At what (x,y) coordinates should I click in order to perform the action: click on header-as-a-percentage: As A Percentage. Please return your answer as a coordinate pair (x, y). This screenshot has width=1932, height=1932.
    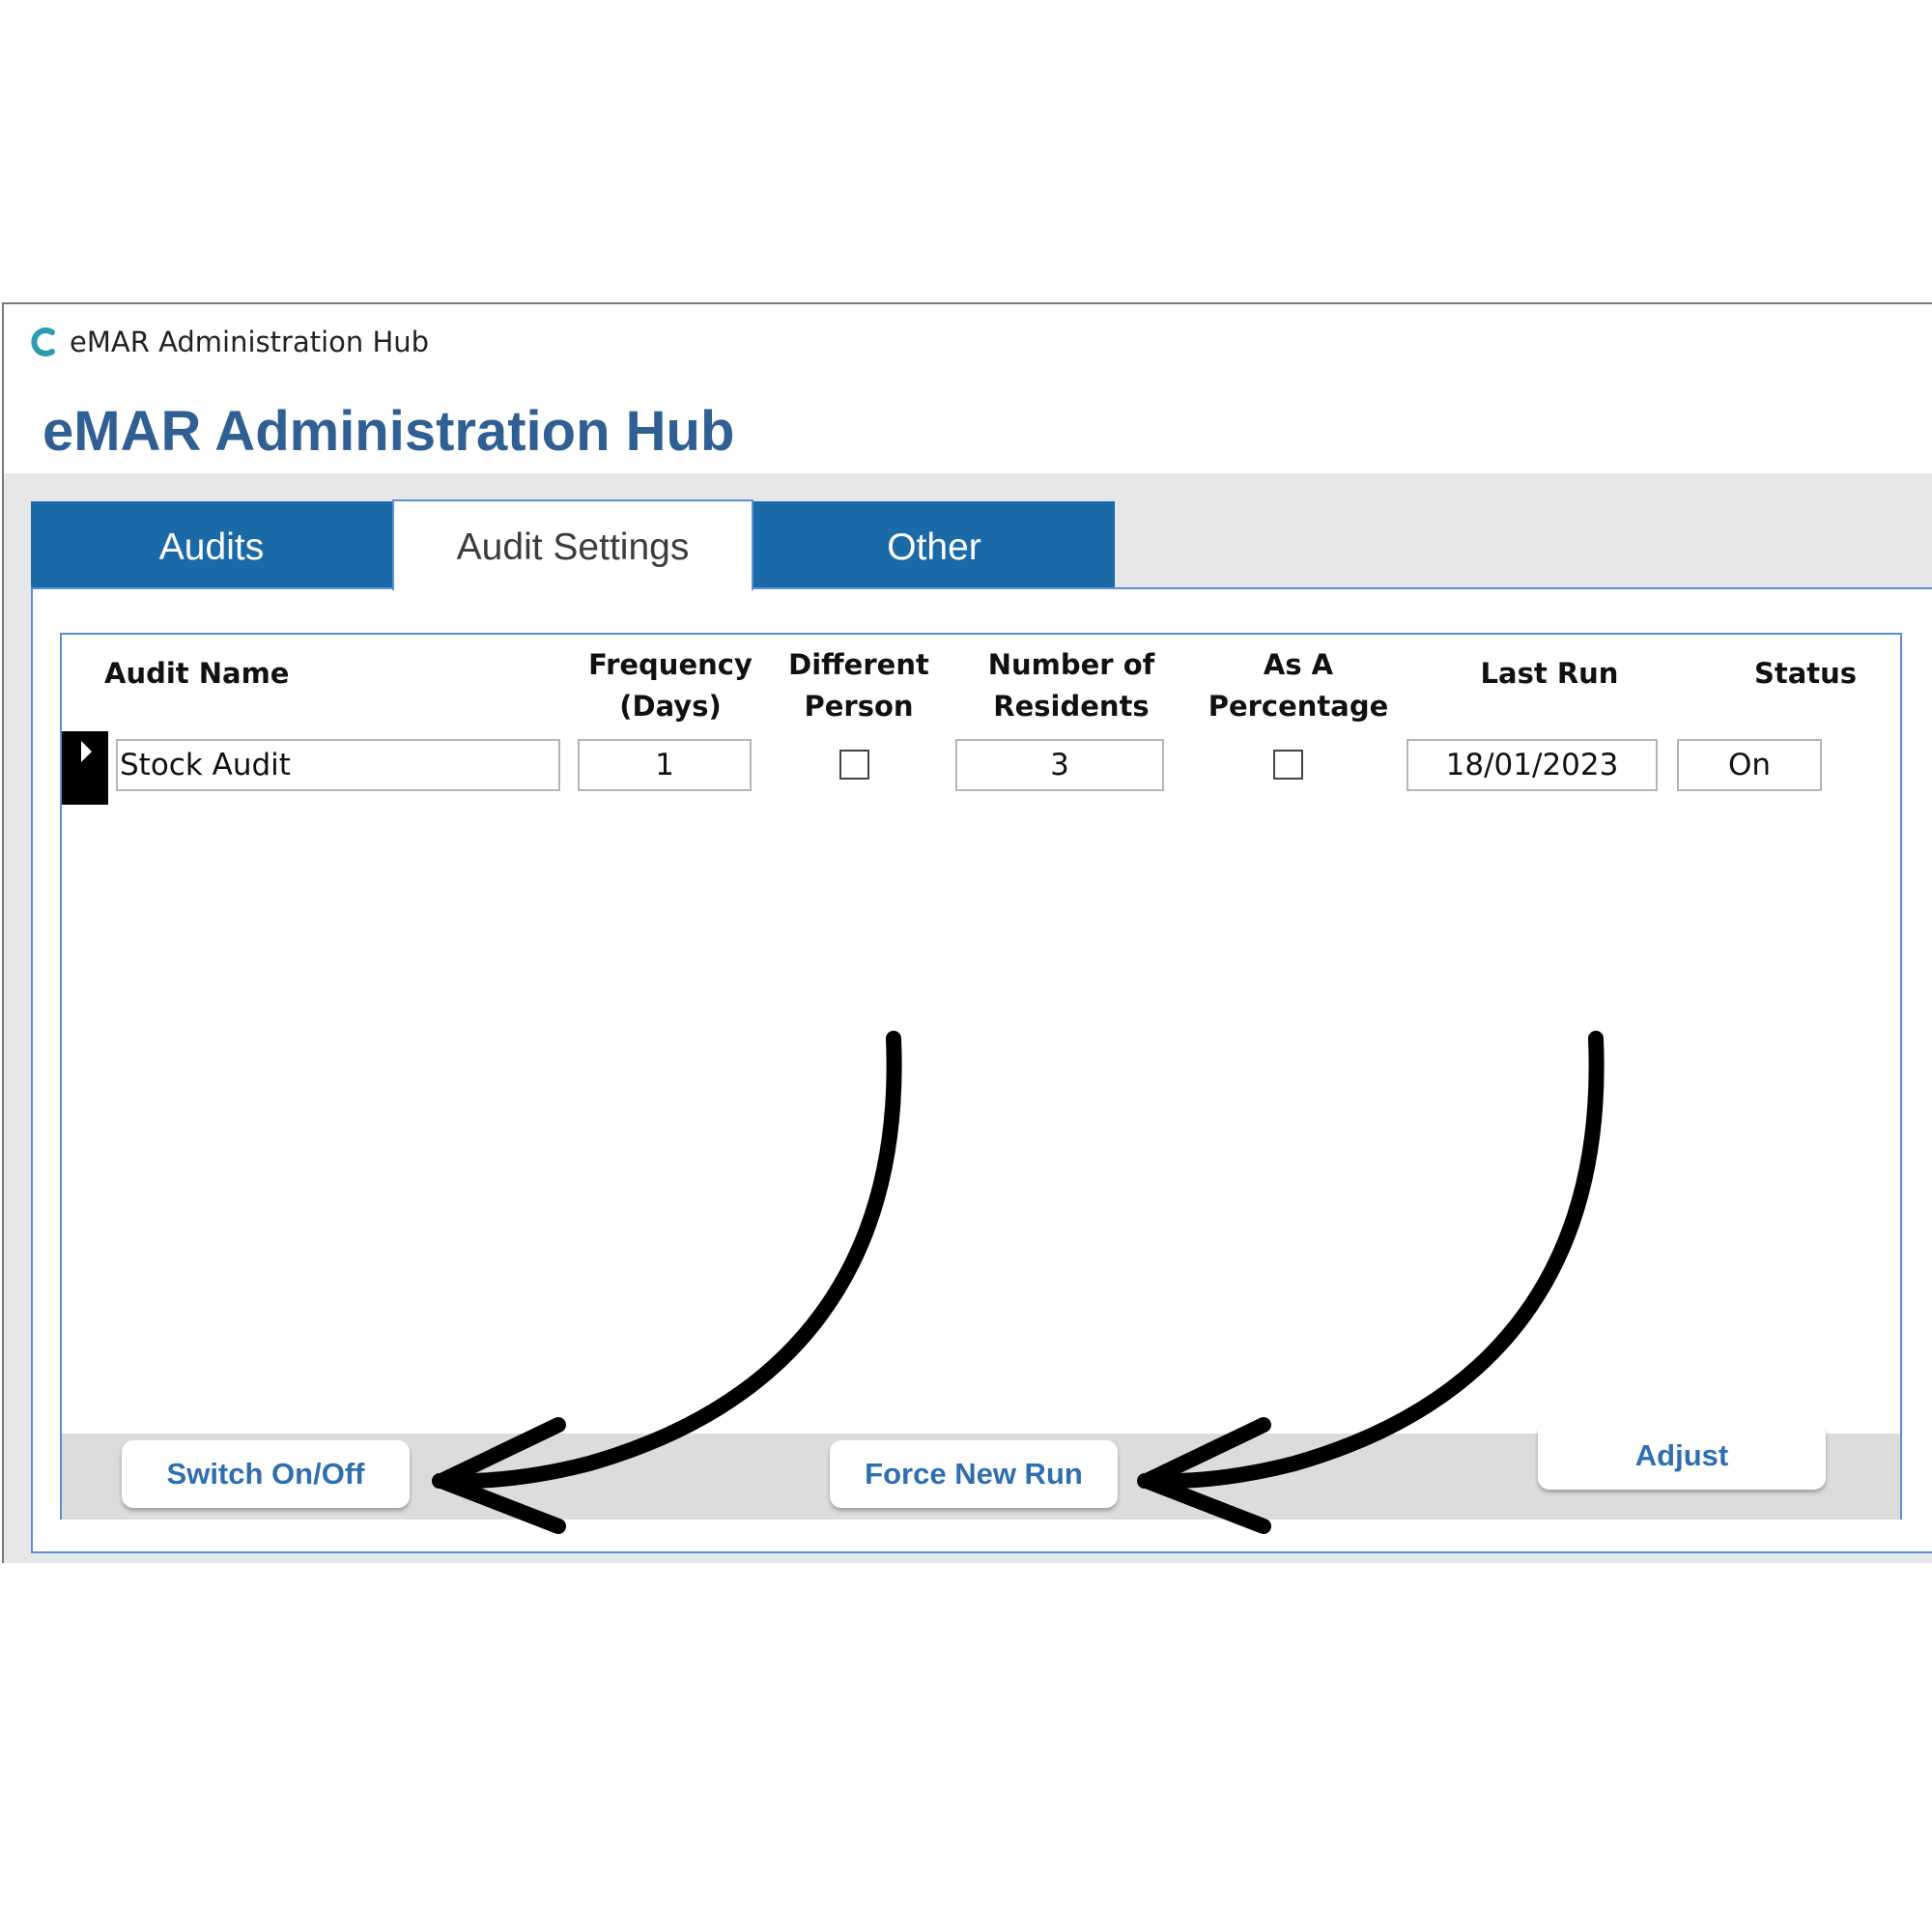
    Looking at the image, I should click on (1298, 685).